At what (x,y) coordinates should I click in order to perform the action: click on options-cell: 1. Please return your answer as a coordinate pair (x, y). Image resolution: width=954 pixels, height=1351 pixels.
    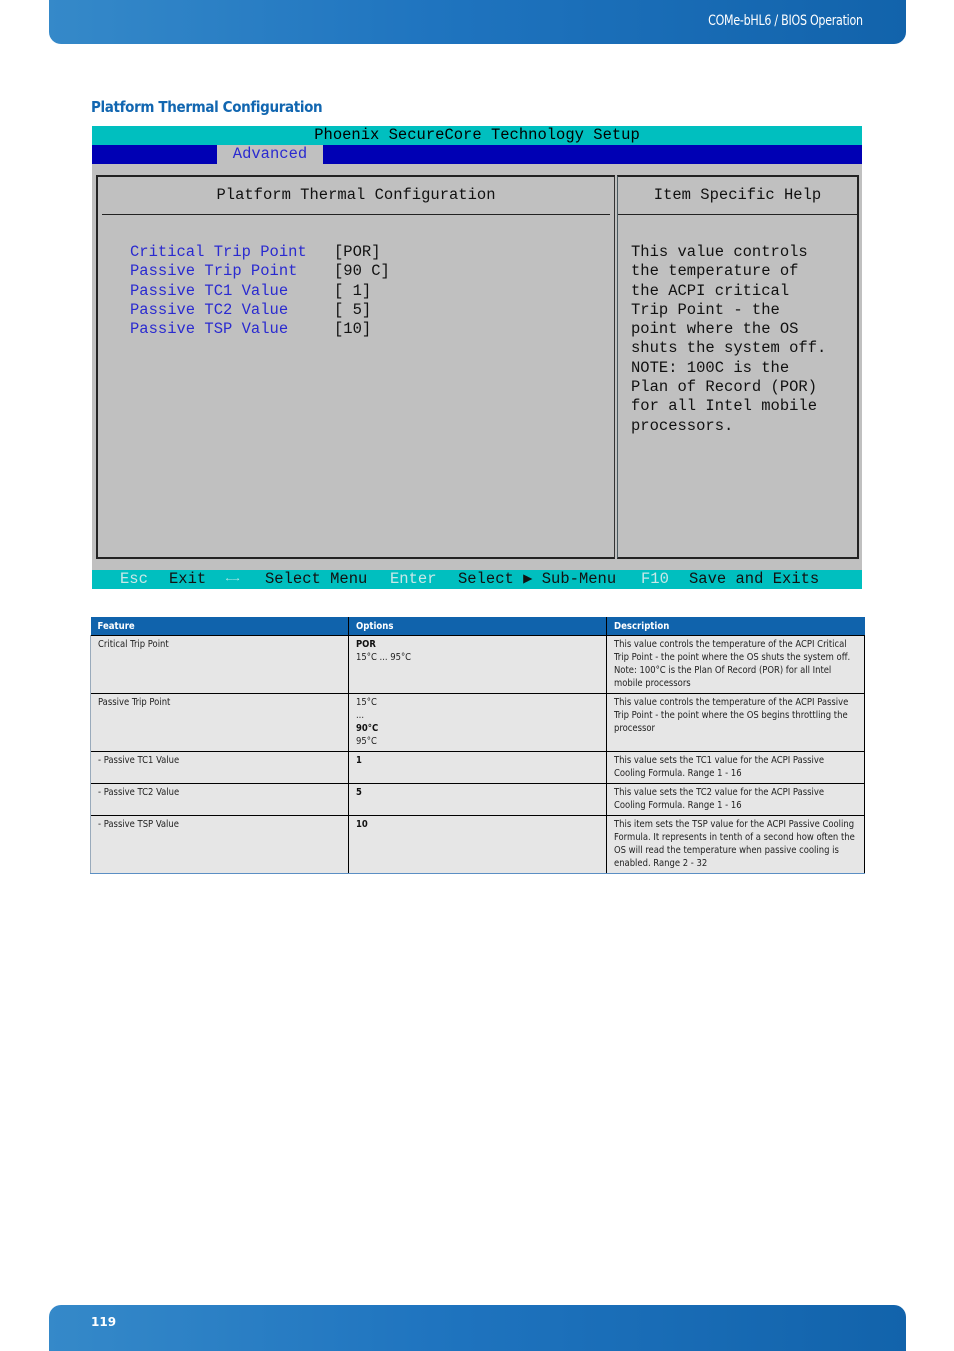
    Looking at the image, I should click on (477, 767).